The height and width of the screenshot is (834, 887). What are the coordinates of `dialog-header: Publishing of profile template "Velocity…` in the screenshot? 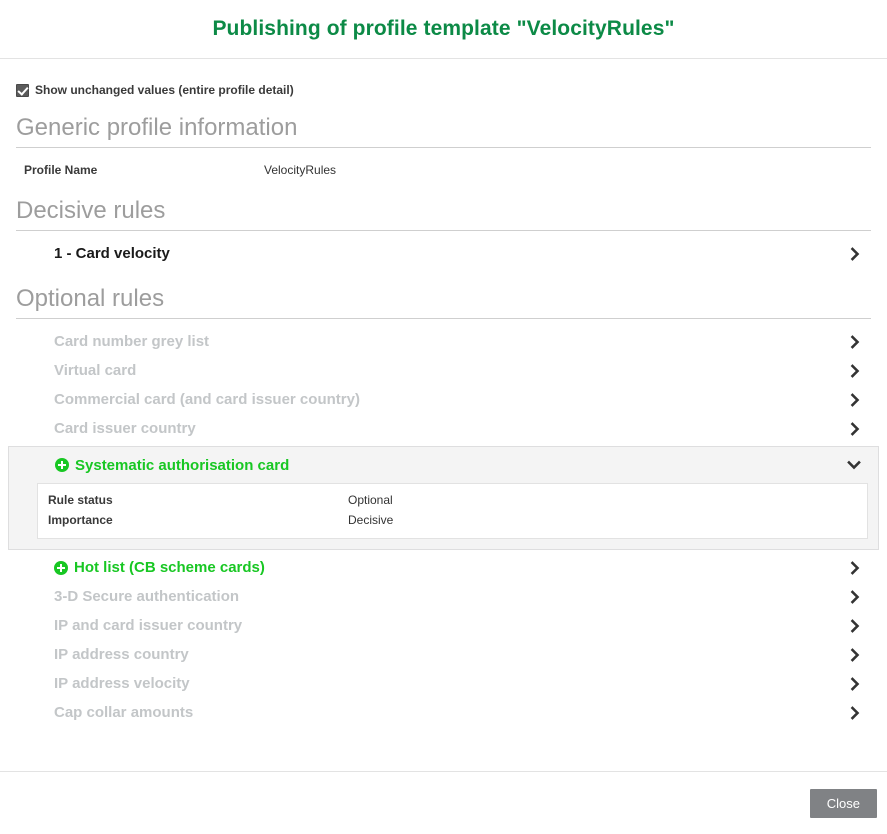 It's located at (443, 29).